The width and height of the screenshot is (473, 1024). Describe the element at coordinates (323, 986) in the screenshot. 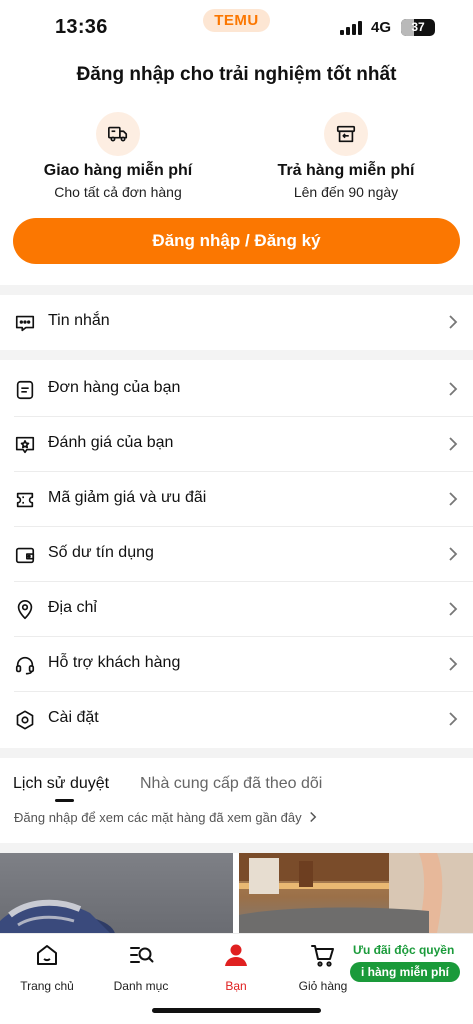

I see `nav-label: Giỏ hàng` at that location.